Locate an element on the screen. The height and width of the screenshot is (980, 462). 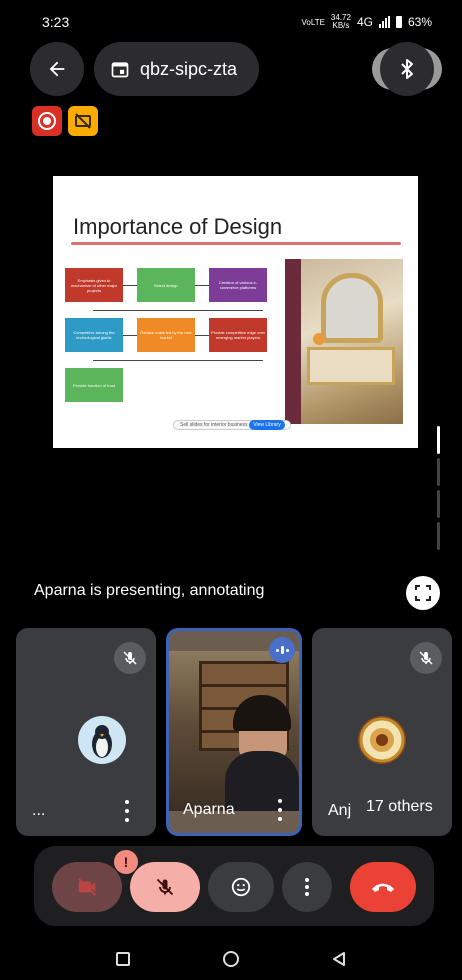
top-app-bar: qbz-sipc-zta is located at coordinates (231, 68).